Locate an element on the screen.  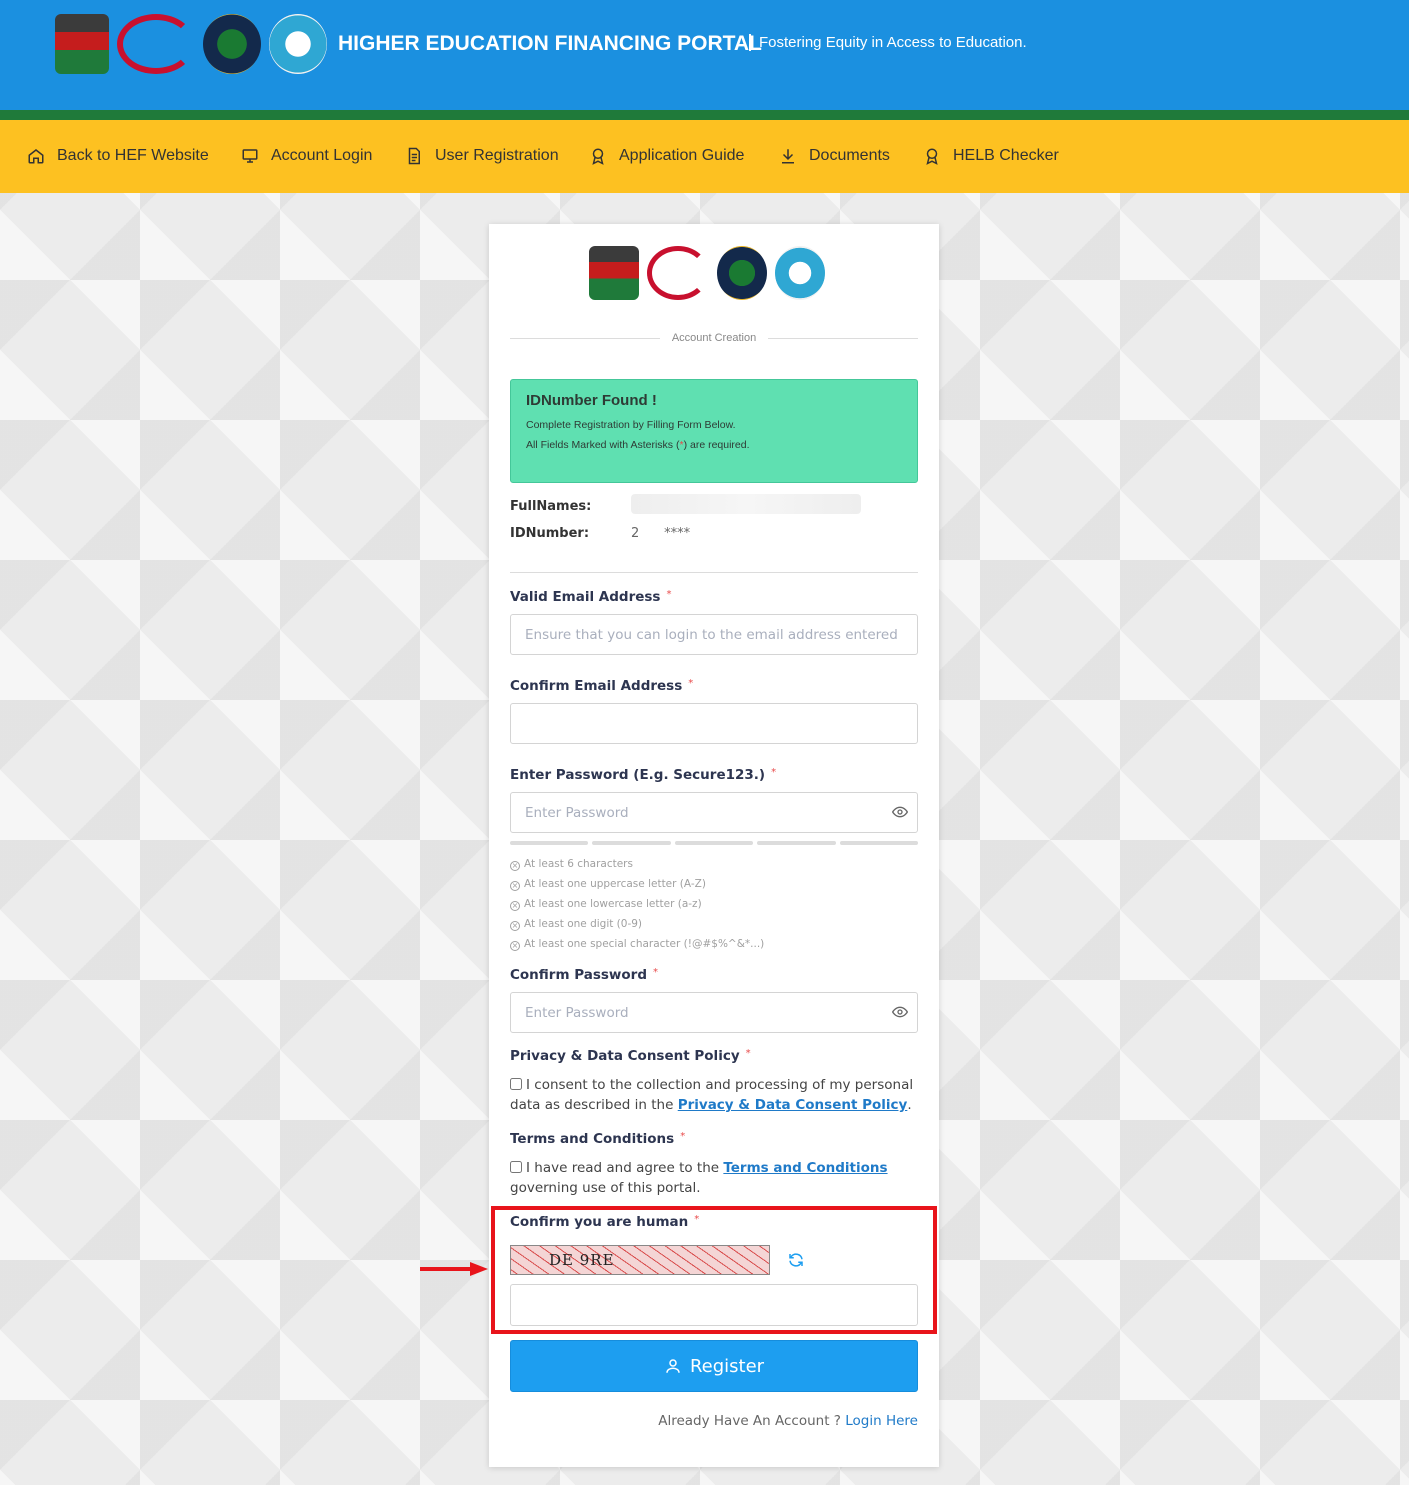
nav-helb-checker: HELB Checker is located at coordinates (991, 156).